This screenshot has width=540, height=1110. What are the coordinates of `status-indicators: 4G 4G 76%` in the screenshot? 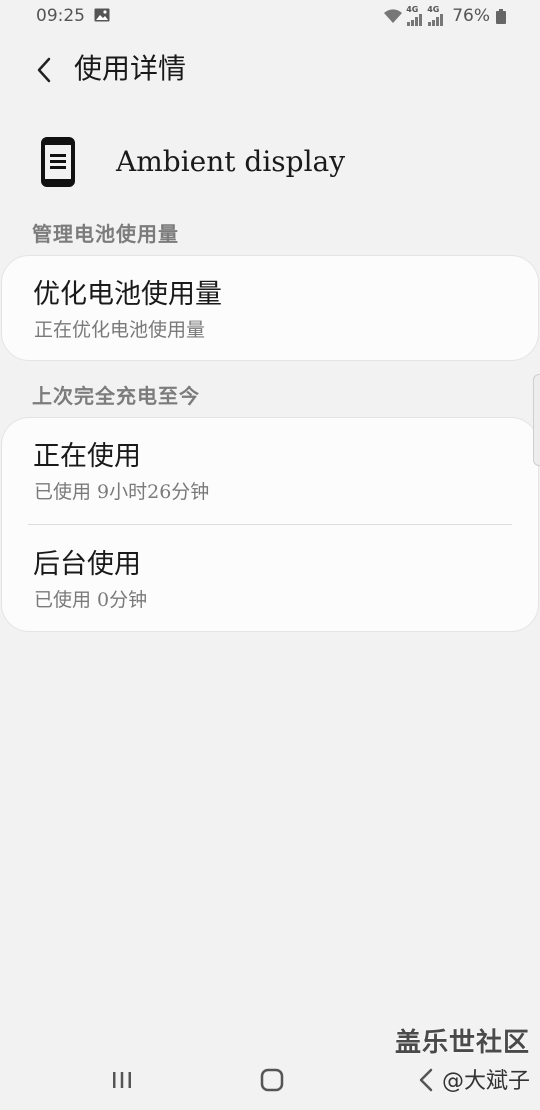 It's located at (444, 16).